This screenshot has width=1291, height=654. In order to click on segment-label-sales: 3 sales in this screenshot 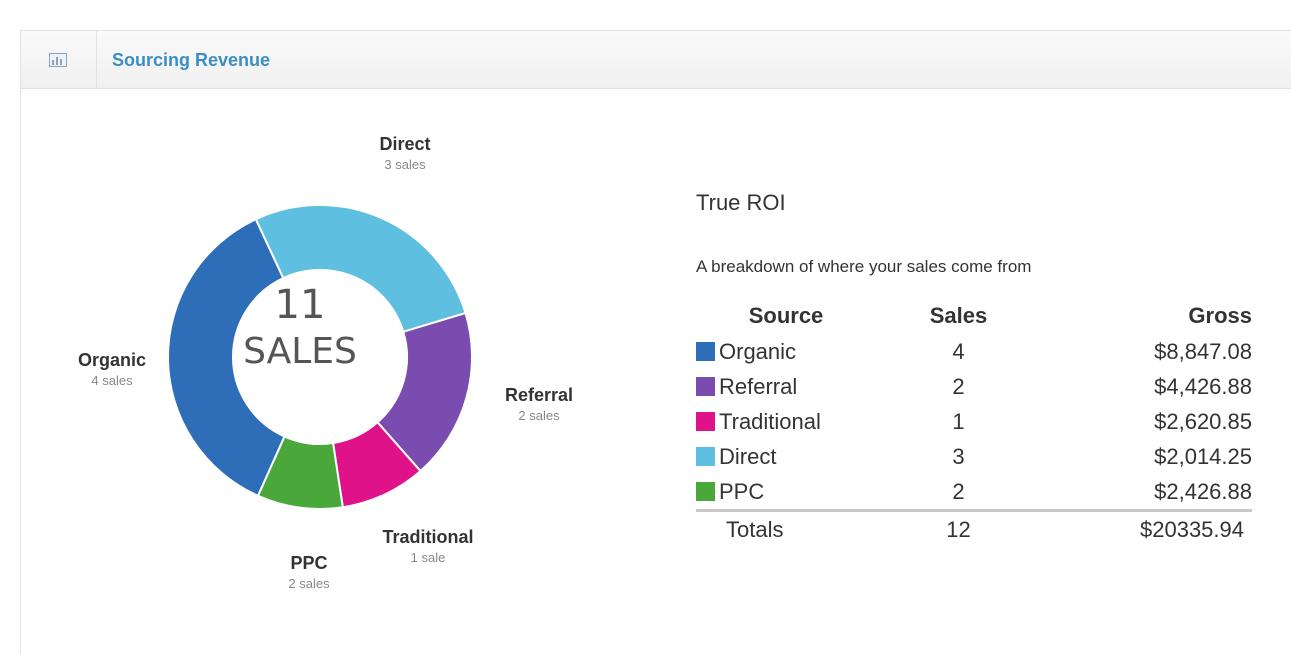, I will do `click(405, 164)`.